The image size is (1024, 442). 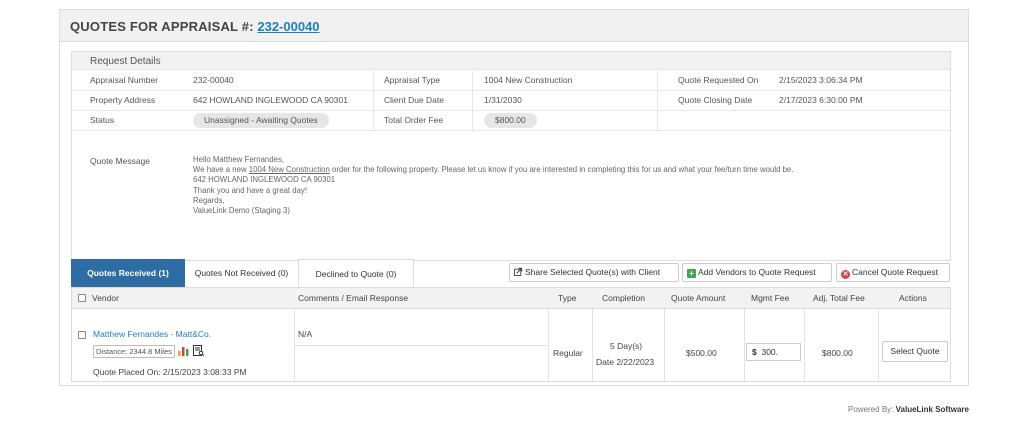 I want to click on property-address-value: 642 HOWLAND INGLEWOOD CA 90301, so click(x=270, y=100).